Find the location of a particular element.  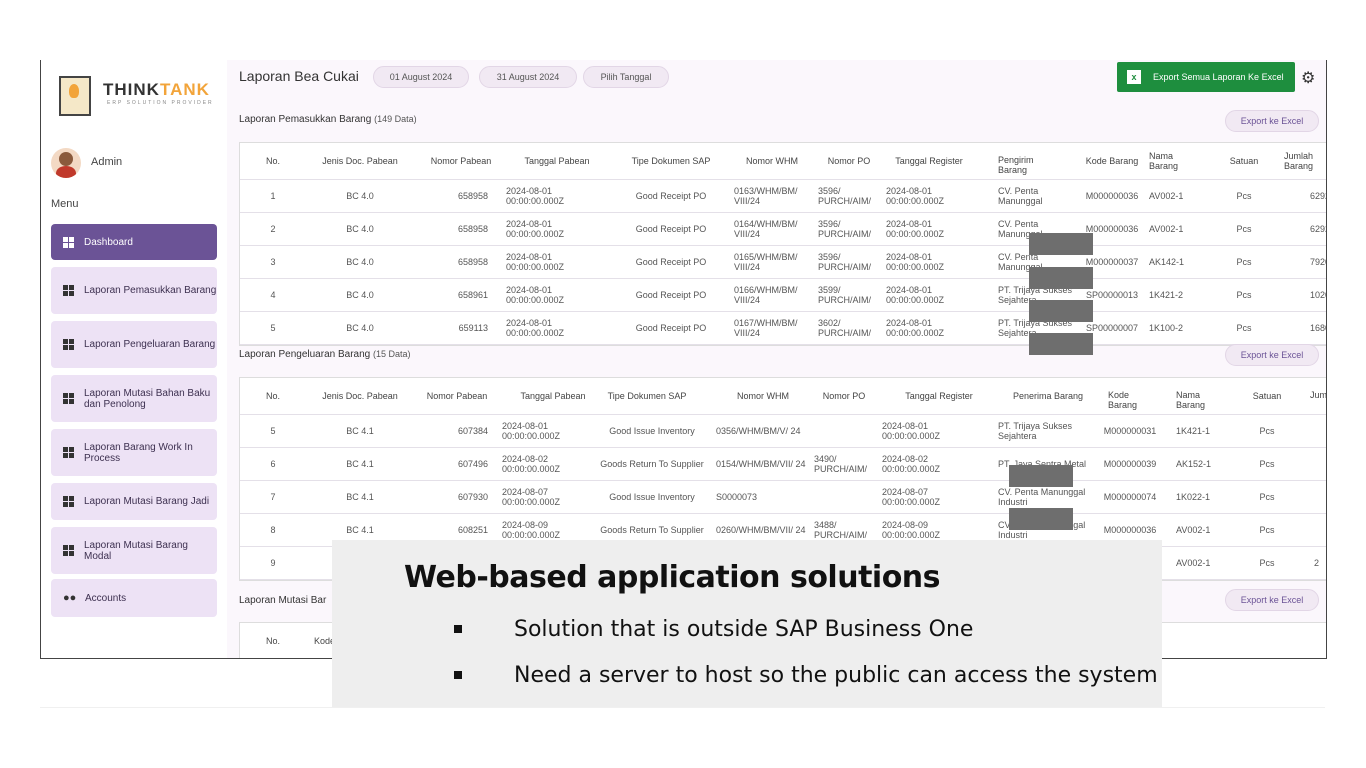

avatar is located at coordinates (66, 163).